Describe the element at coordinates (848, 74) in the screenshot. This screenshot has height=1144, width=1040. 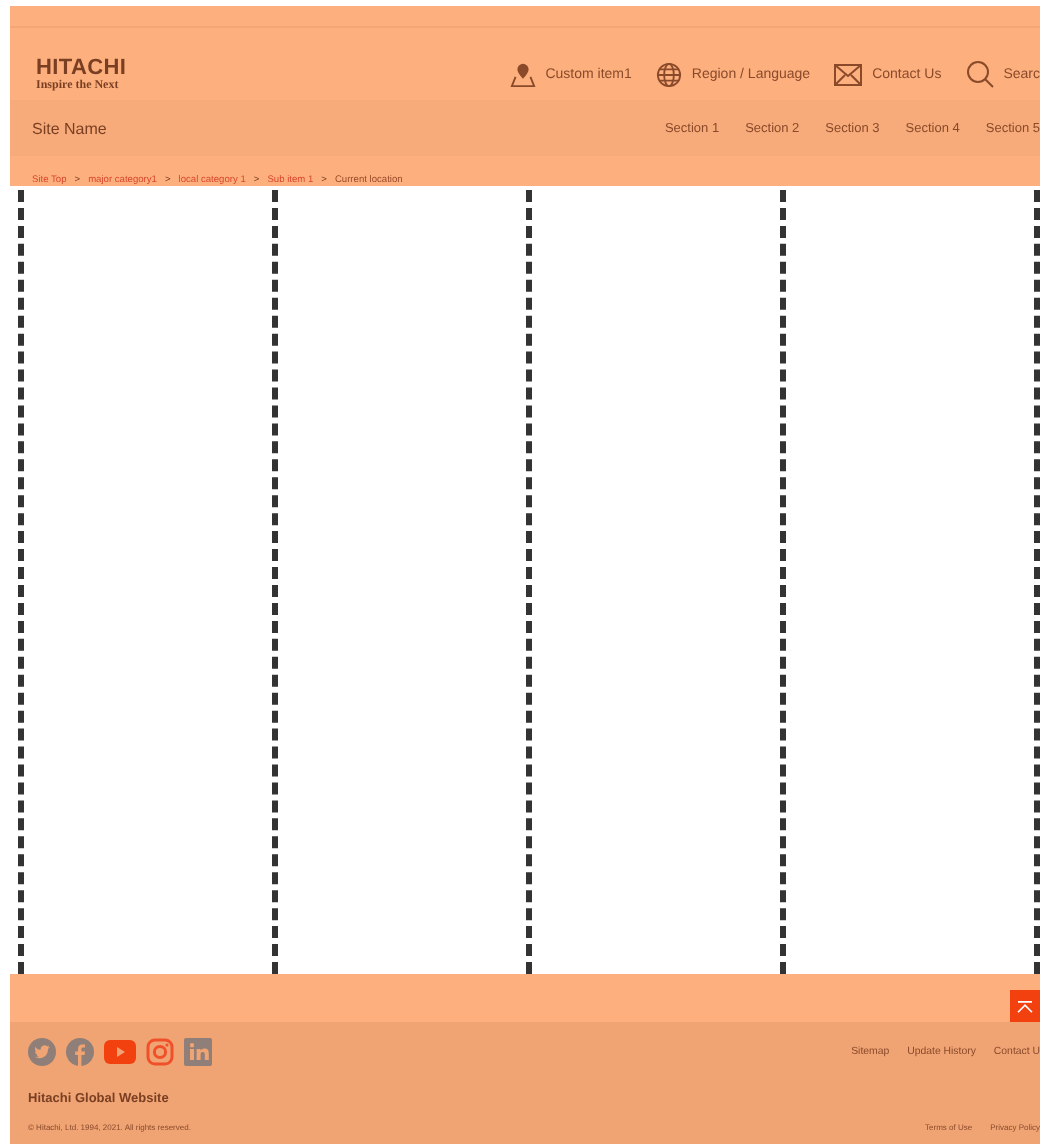
I see `mail-icon` at that location.